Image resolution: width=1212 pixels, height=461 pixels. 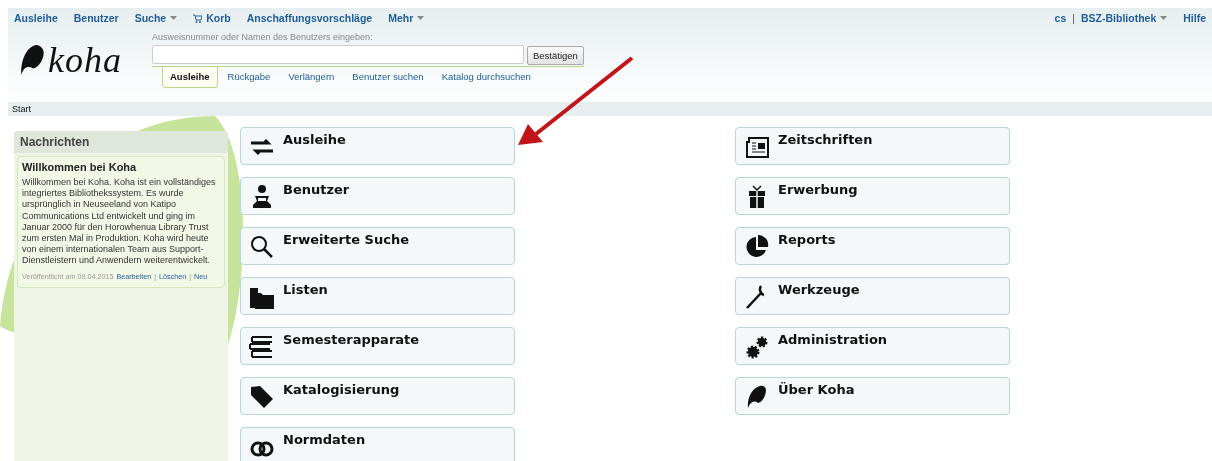 What do you see at coordinates (212, 18) in the screenshot?
I see `cart-link: Korb` at bounding box center [212, 18].